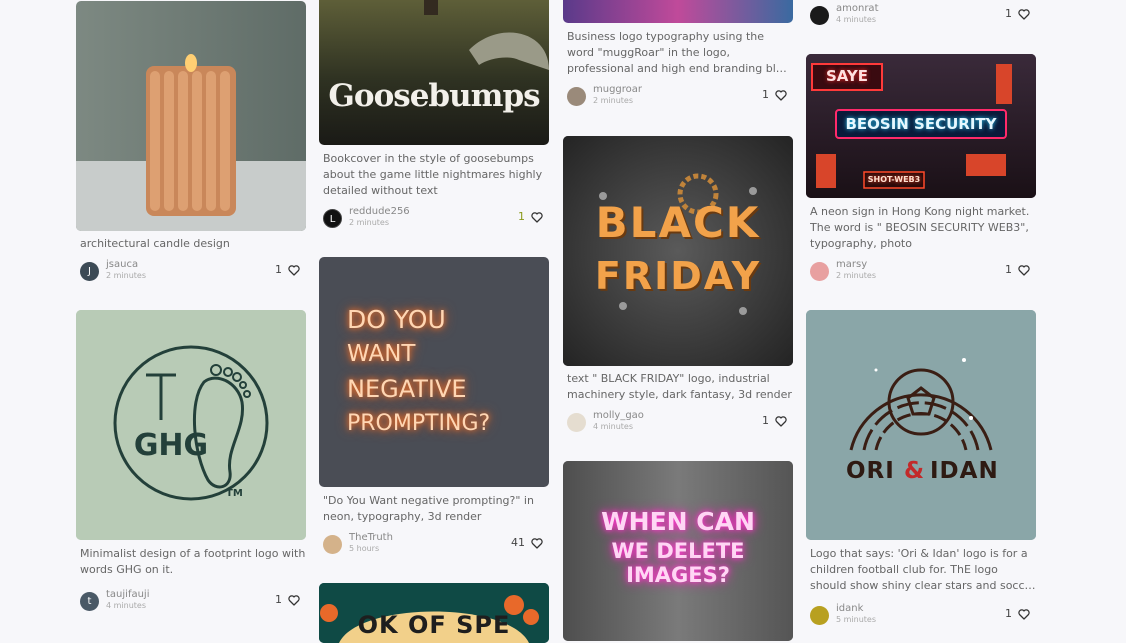 The width and height of the screenshot is (1126, 643). What do you see at coordinates (680, 97) in the screenshot?
I see `post-meta: muggroar 2 minutes 1` at bounding box center [680, 97].